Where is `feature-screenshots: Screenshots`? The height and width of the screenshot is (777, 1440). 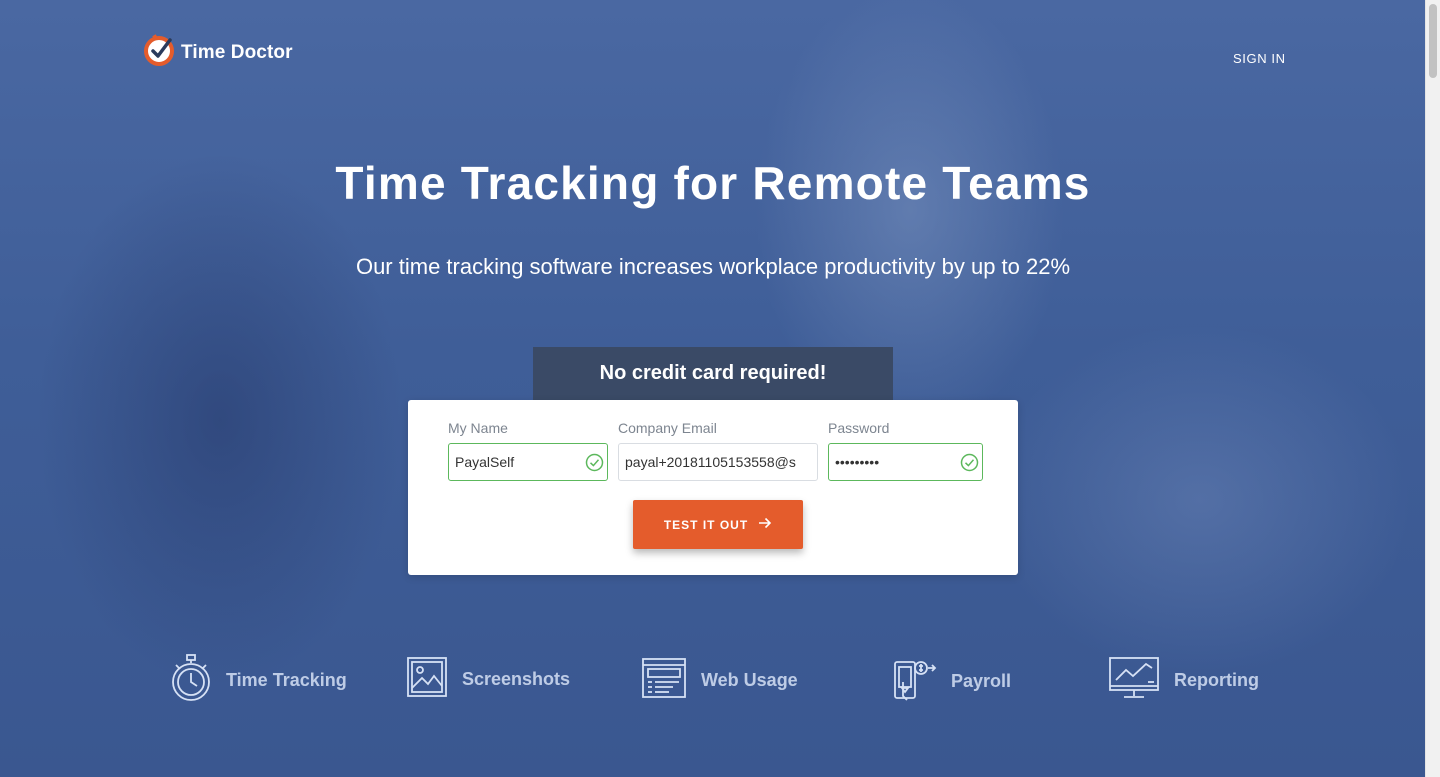 feature-screenshots: Screenshots is located at coordinates (488, 679).